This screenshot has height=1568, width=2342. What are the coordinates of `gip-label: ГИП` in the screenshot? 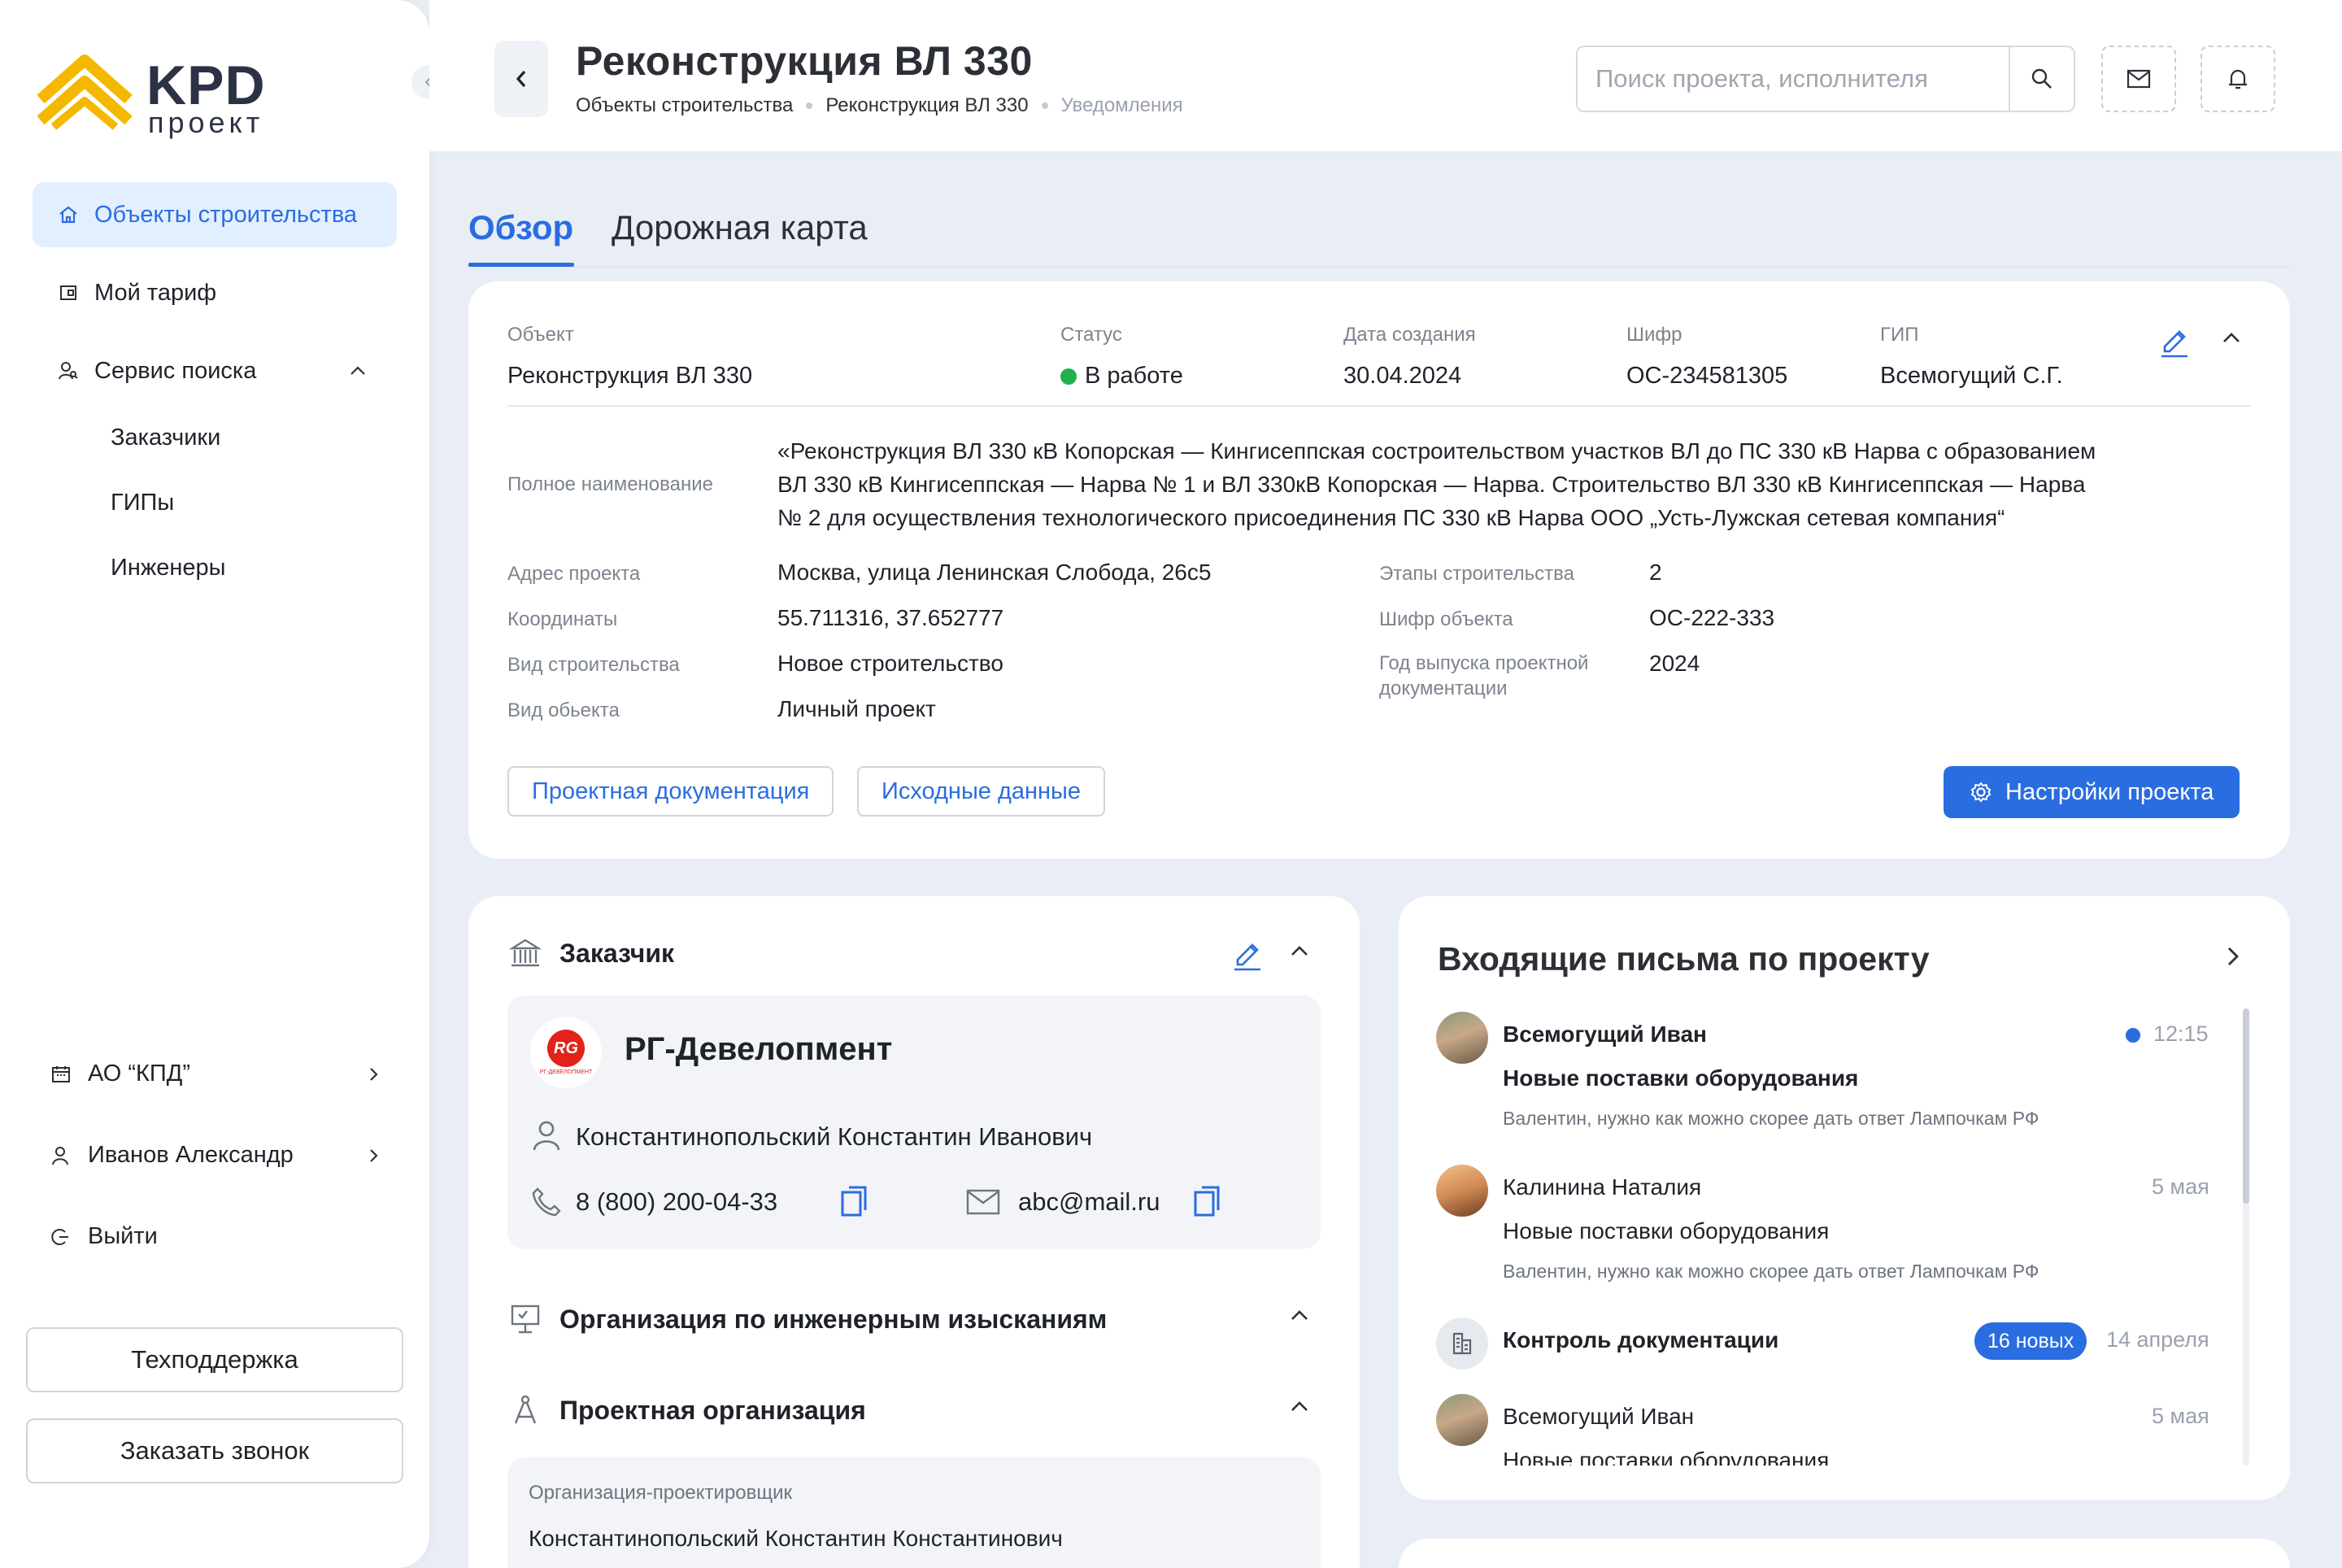 It's located at (1900, 335).